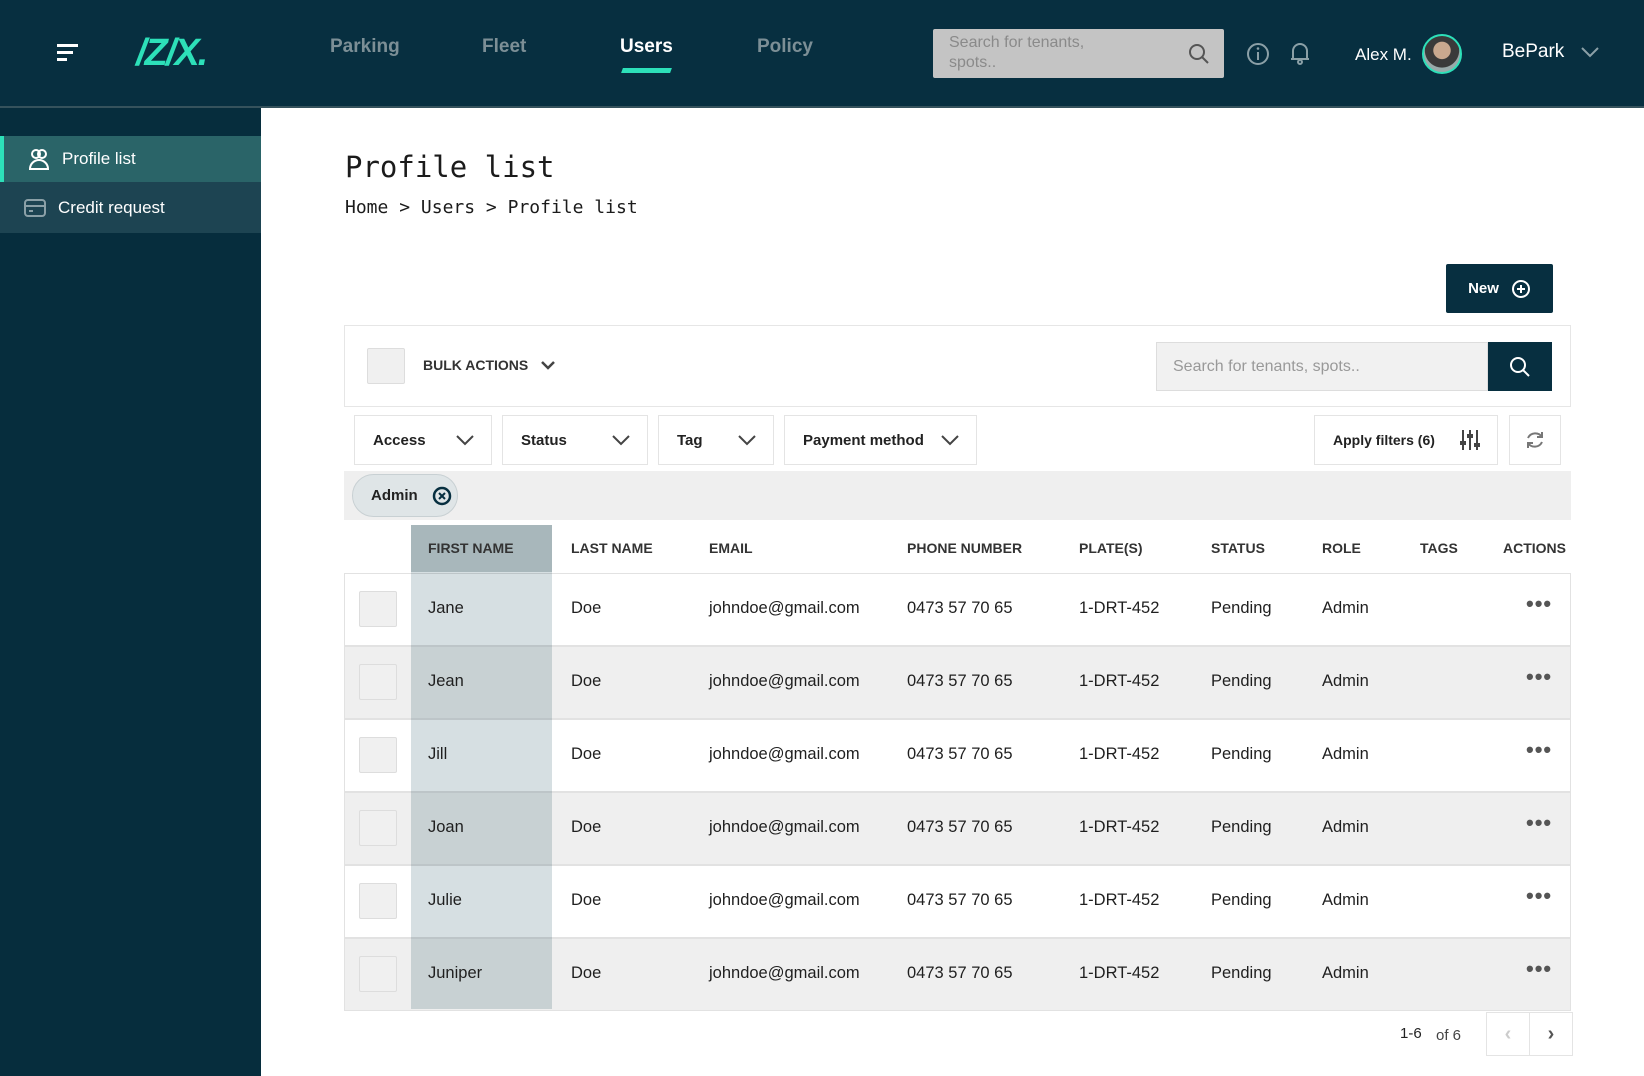 The height and width of the screenshot is (1076, 1644). Describe the element at coordinates (863, 440) in the screenshot. I see `filter-label: Payment method` at that location.